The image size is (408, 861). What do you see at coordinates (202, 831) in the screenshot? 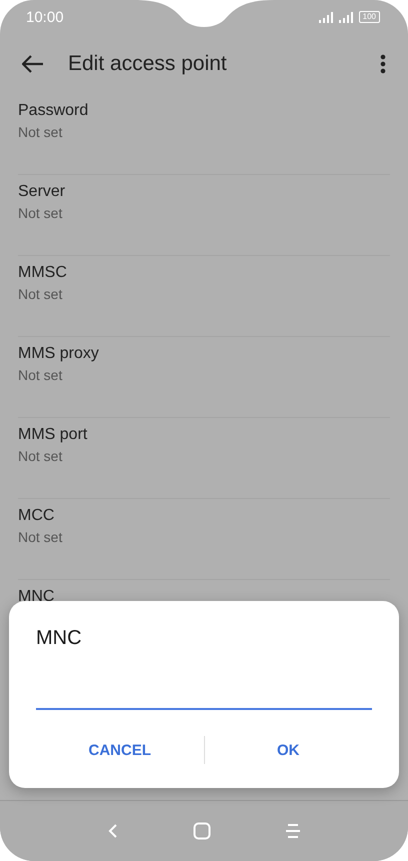
I see `home-icon` at bounding box center [202, 831].